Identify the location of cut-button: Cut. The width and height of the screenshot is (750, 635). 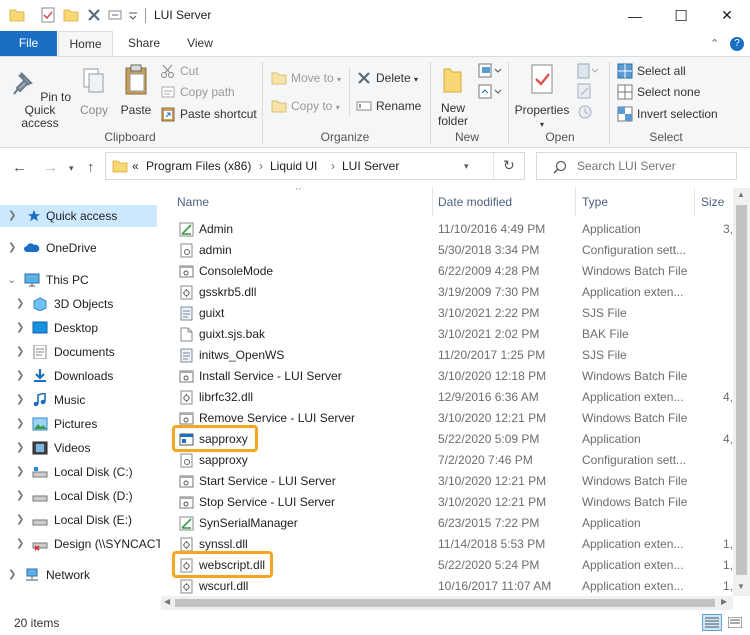
(179, 71).